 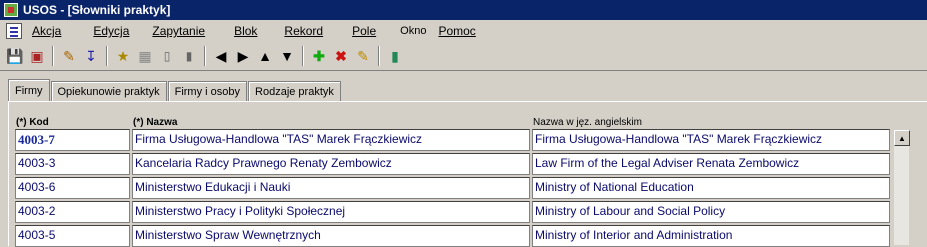 What do you see at coordinates (463, 10) in the screenshot?
I see `title-bar: USOS - [Słowniki praktyk]` at bounding box center [463, 10].